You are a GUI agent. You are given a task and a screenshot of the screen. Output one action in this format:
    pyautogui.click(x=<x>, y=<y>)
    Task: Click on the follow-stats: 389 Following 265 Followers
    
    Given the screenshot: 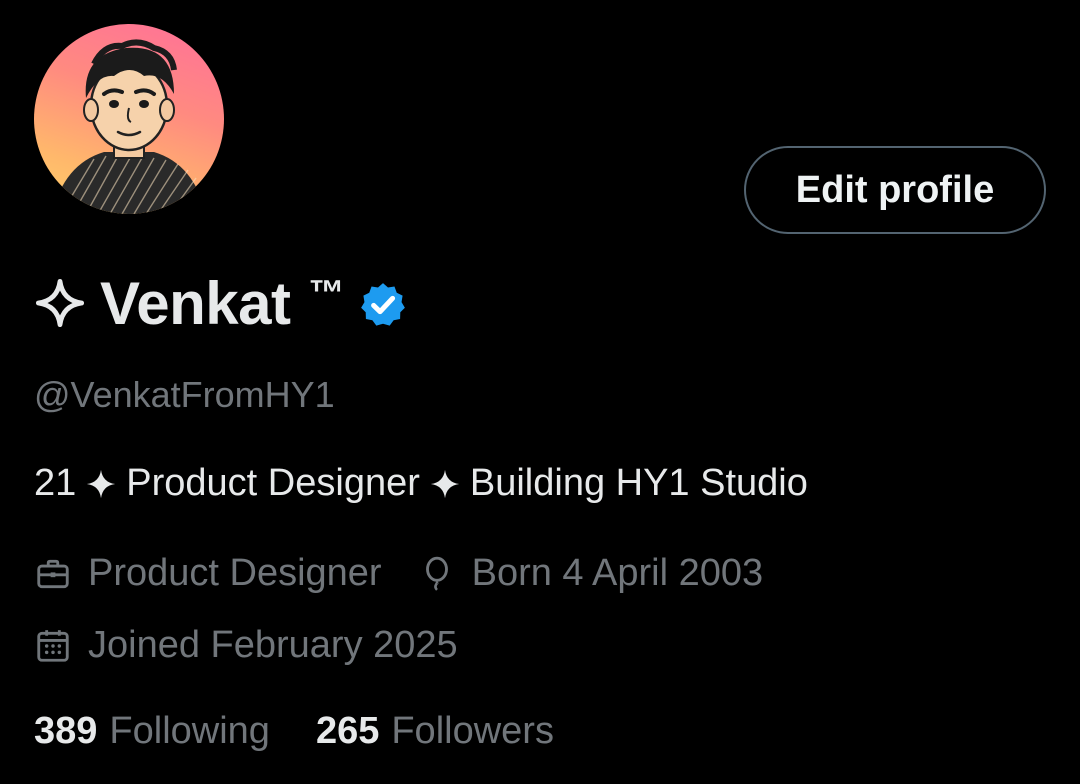 What is the action you would take?
    pyautogui.click(x=317, y=731)
    